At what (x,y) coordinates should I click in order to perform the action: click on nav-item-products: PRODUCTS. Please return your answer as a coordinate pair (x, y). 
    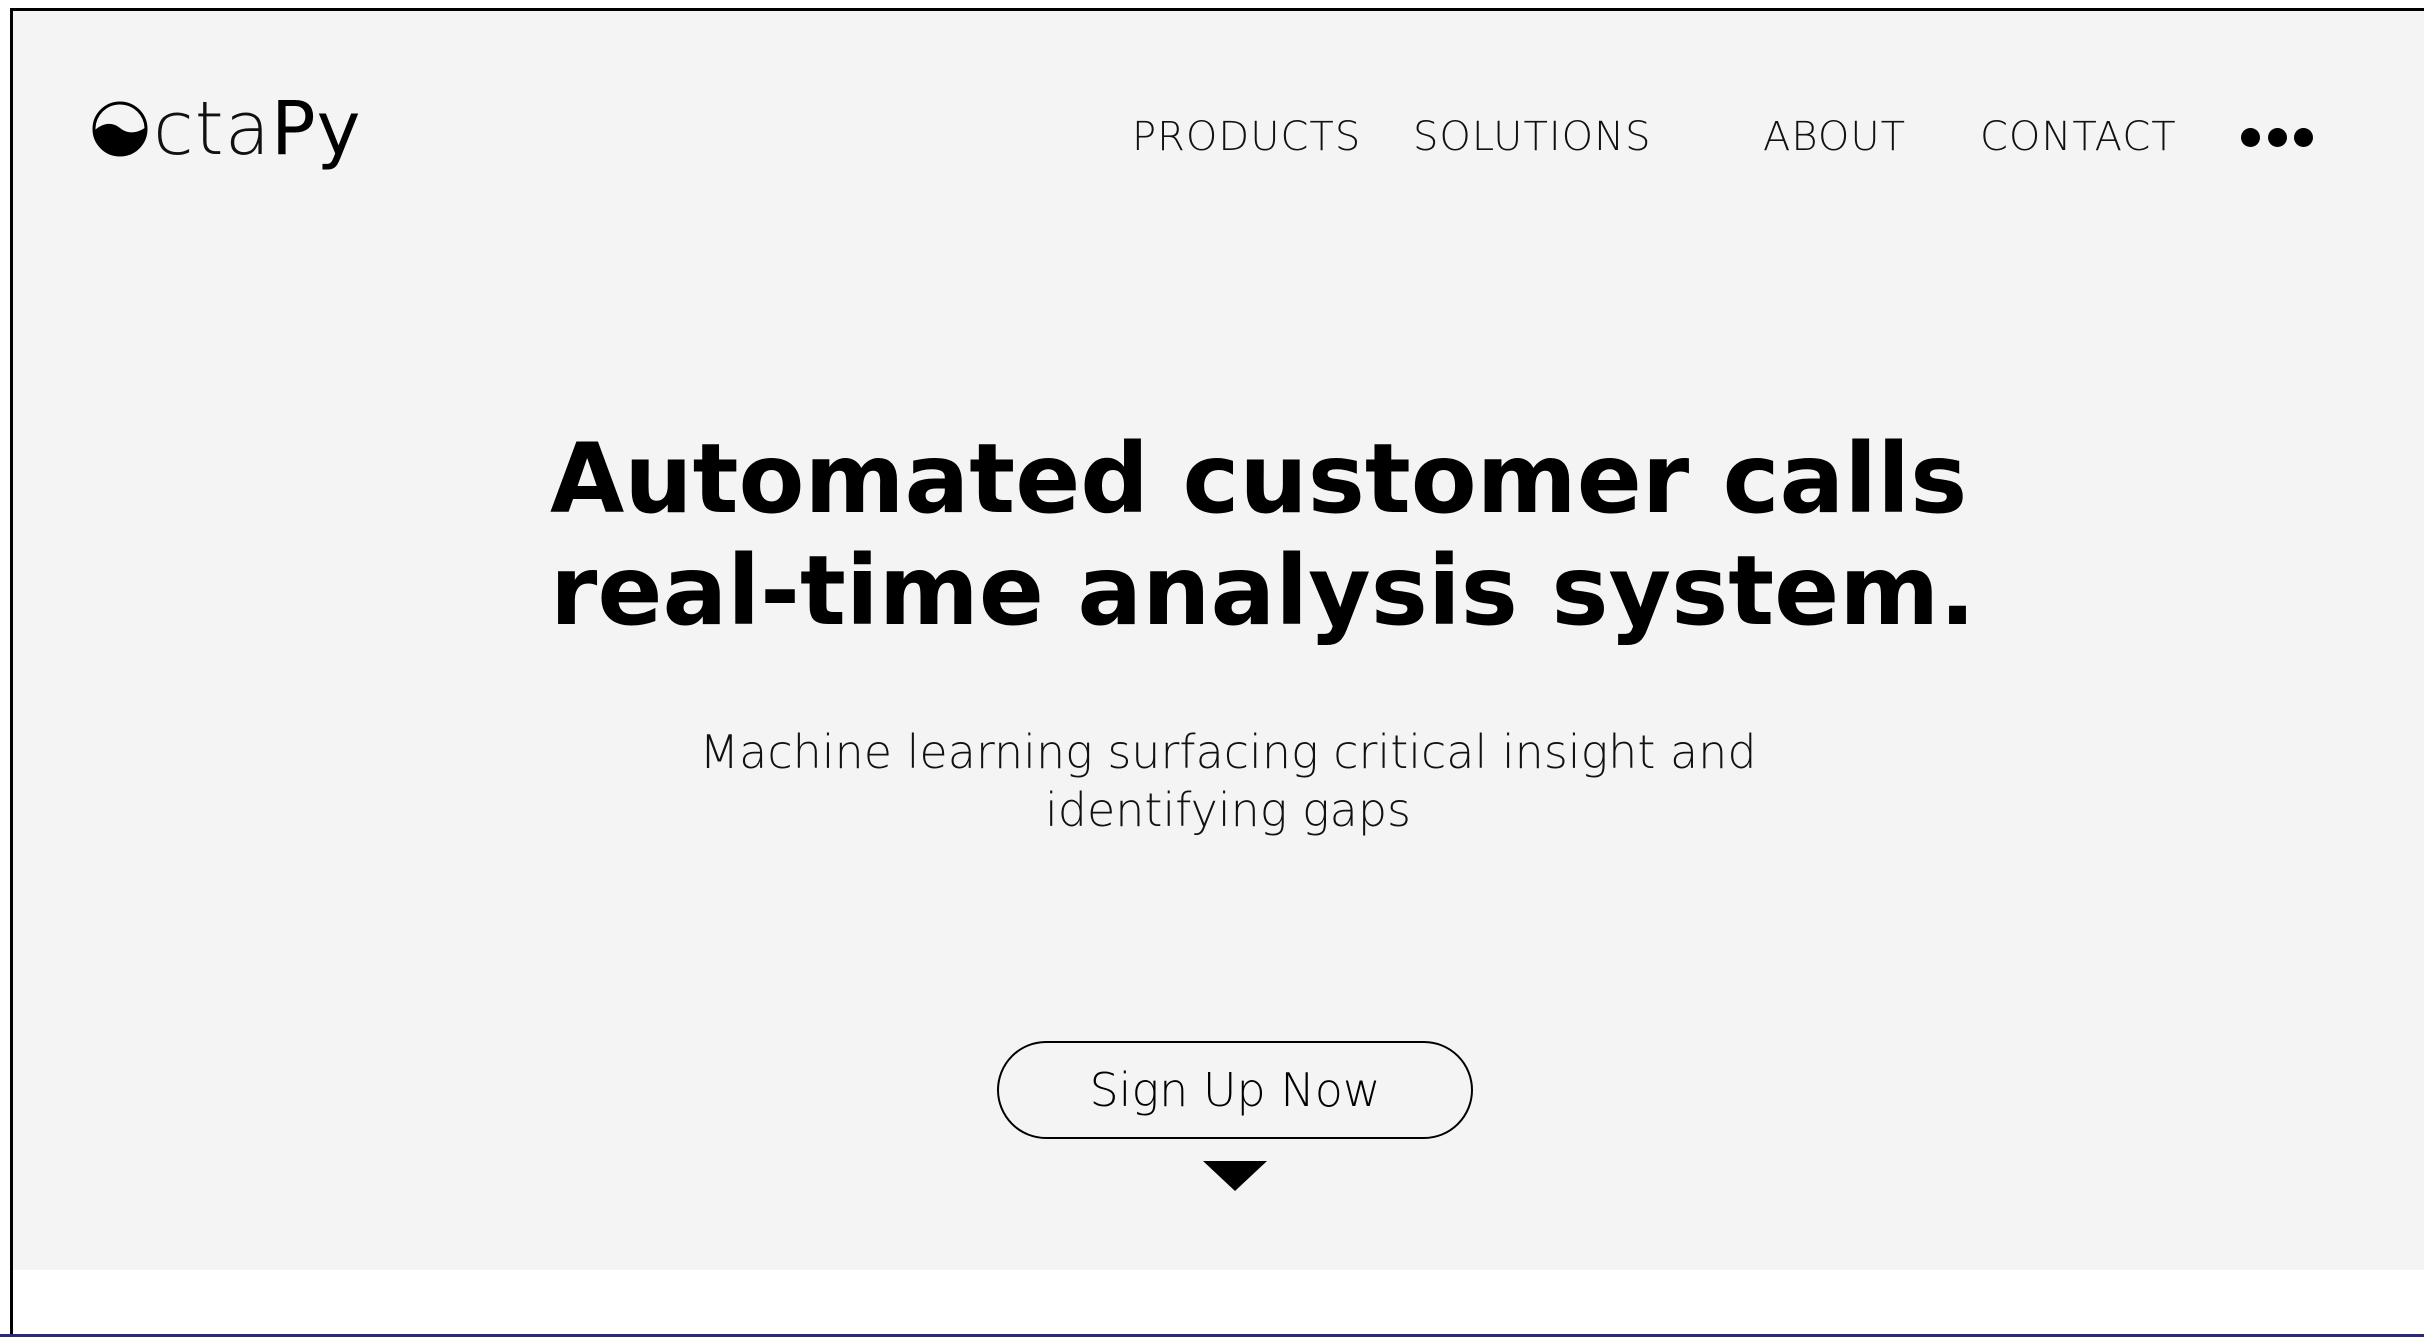
    Looking at the image, I should click on (1246, 137).